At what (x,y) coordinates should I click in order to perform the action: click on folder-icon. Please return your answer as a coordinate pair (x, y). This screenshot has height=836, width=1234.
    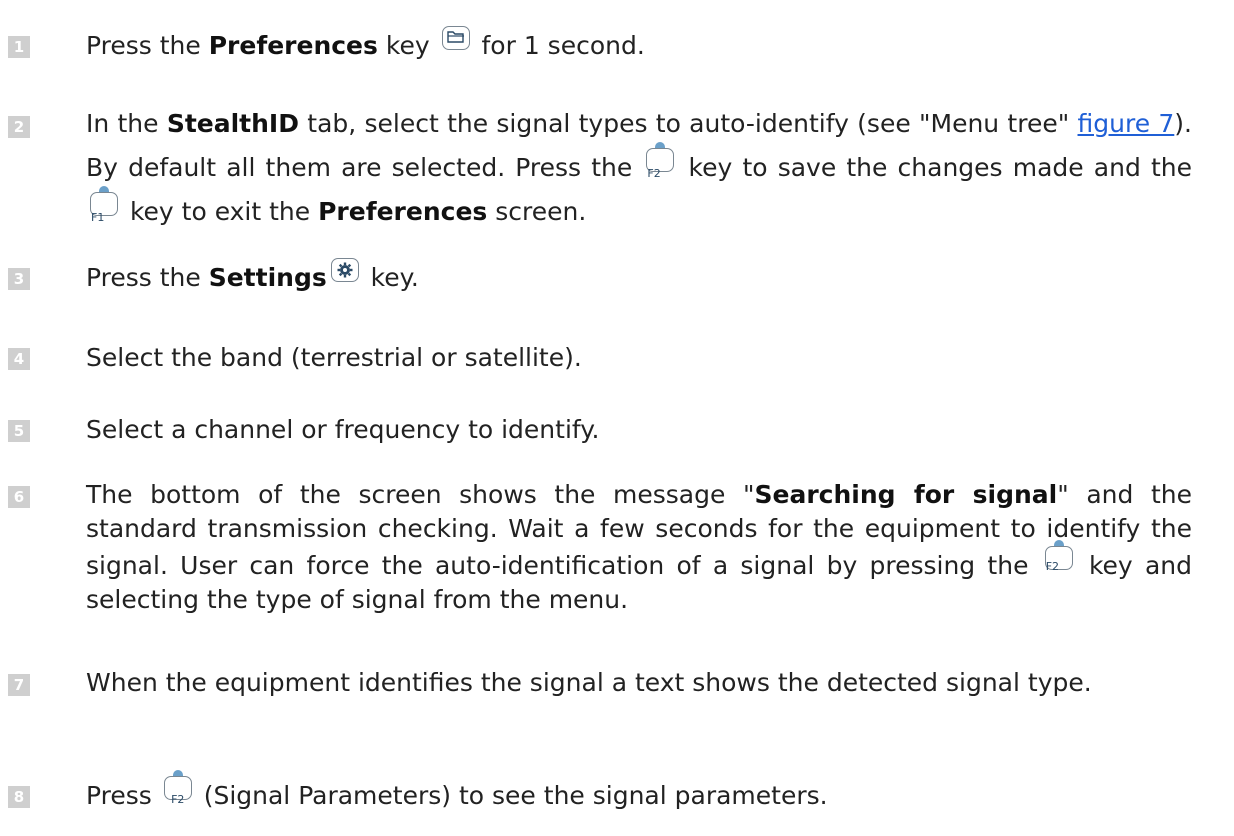
    Looking at the image, I should click on (455, 38).